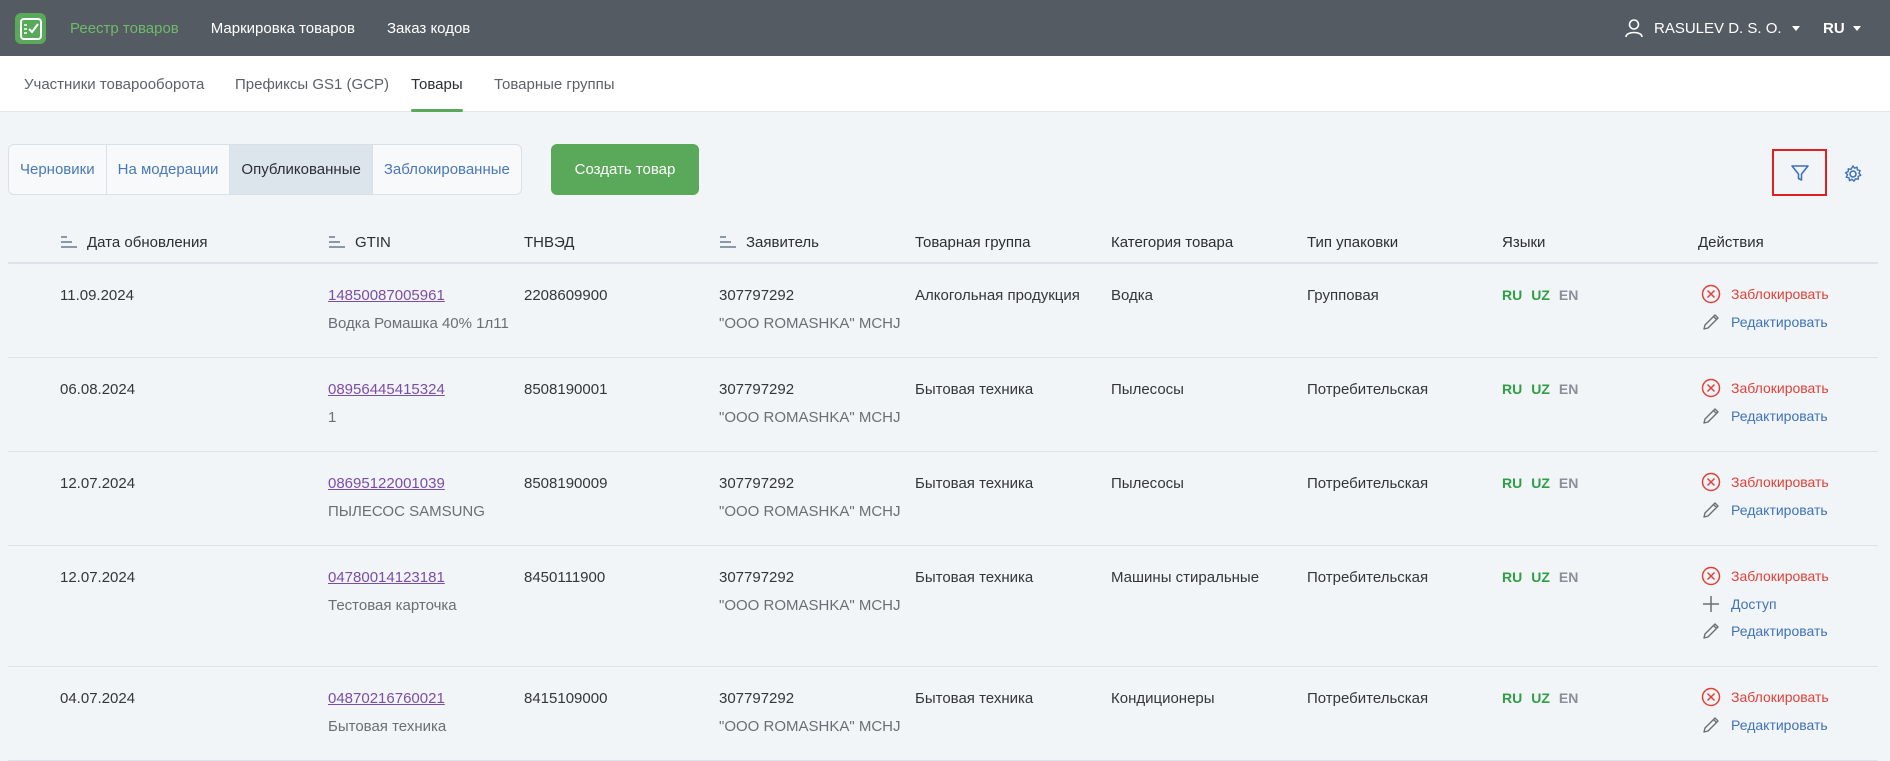 The height and width of the screenshot is (761, 1890). Describe the element at coordinates (386, 389) in the screenshot. I see `gtin-link: 08956445415324` at that location.